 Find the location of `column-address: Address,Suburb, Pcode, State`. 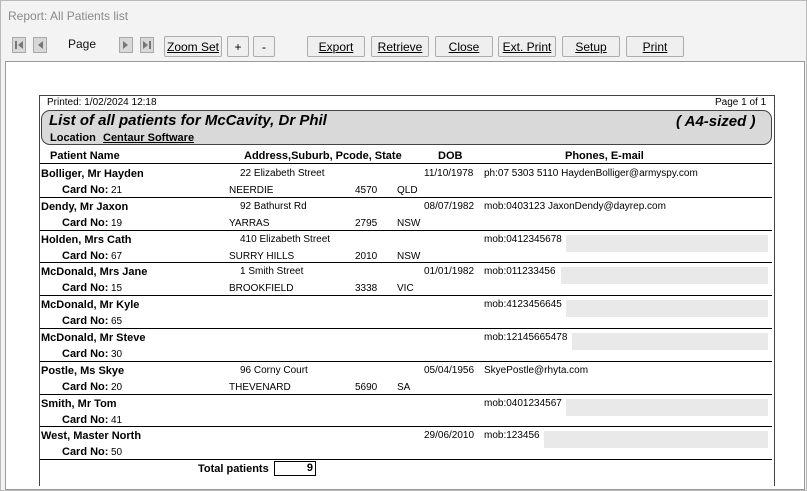

column-address: Address,Suburb, Pcode, State is located at coordinates (323, 156).